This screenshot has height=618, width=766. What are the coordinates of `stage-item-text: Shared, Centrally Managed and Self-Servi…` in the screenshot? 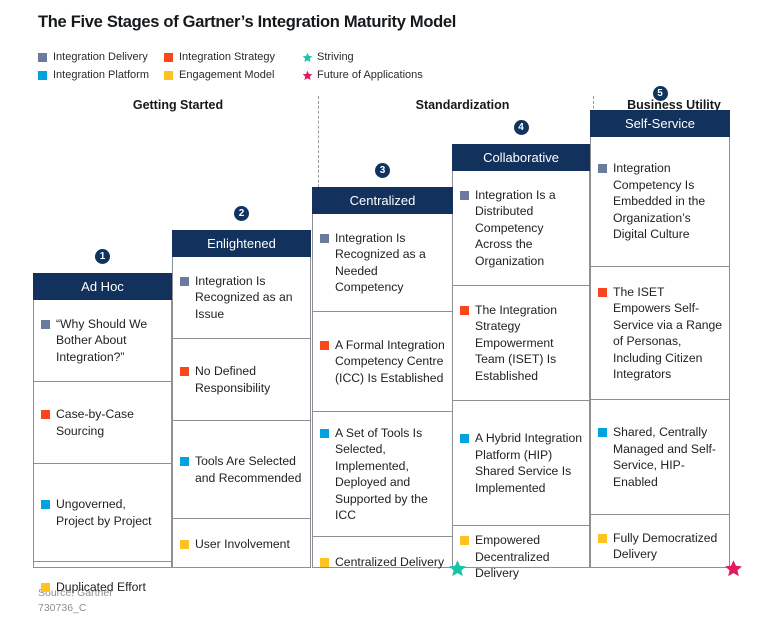 It's located at (664, 457).